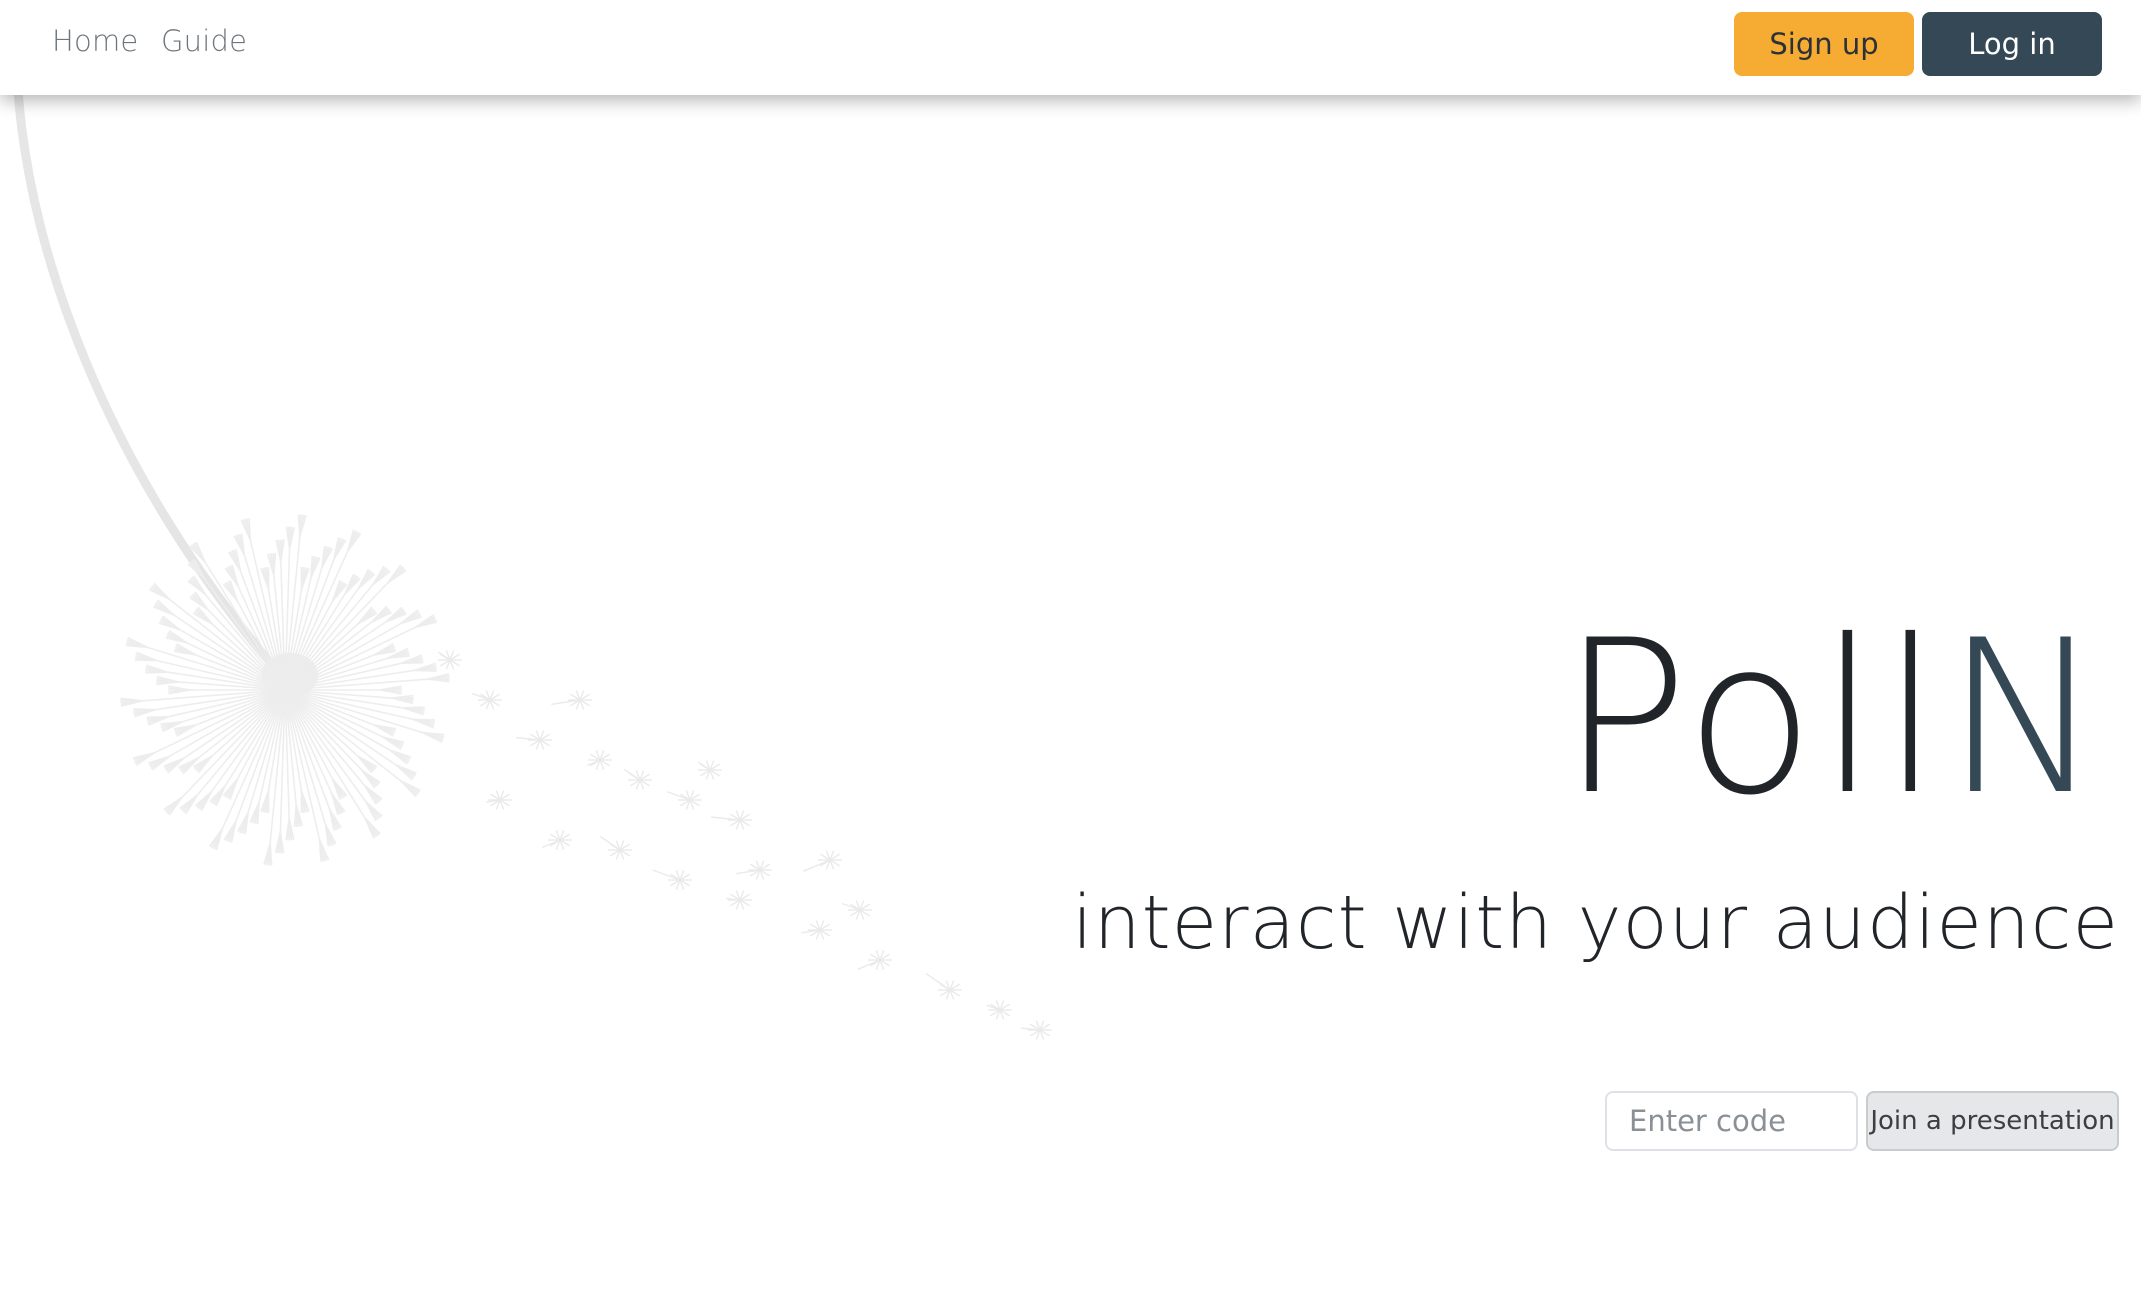 The width and height of the screenshot is (2141, 1310). I want to click on nav-guide-link: Guide, so click(204, 41).